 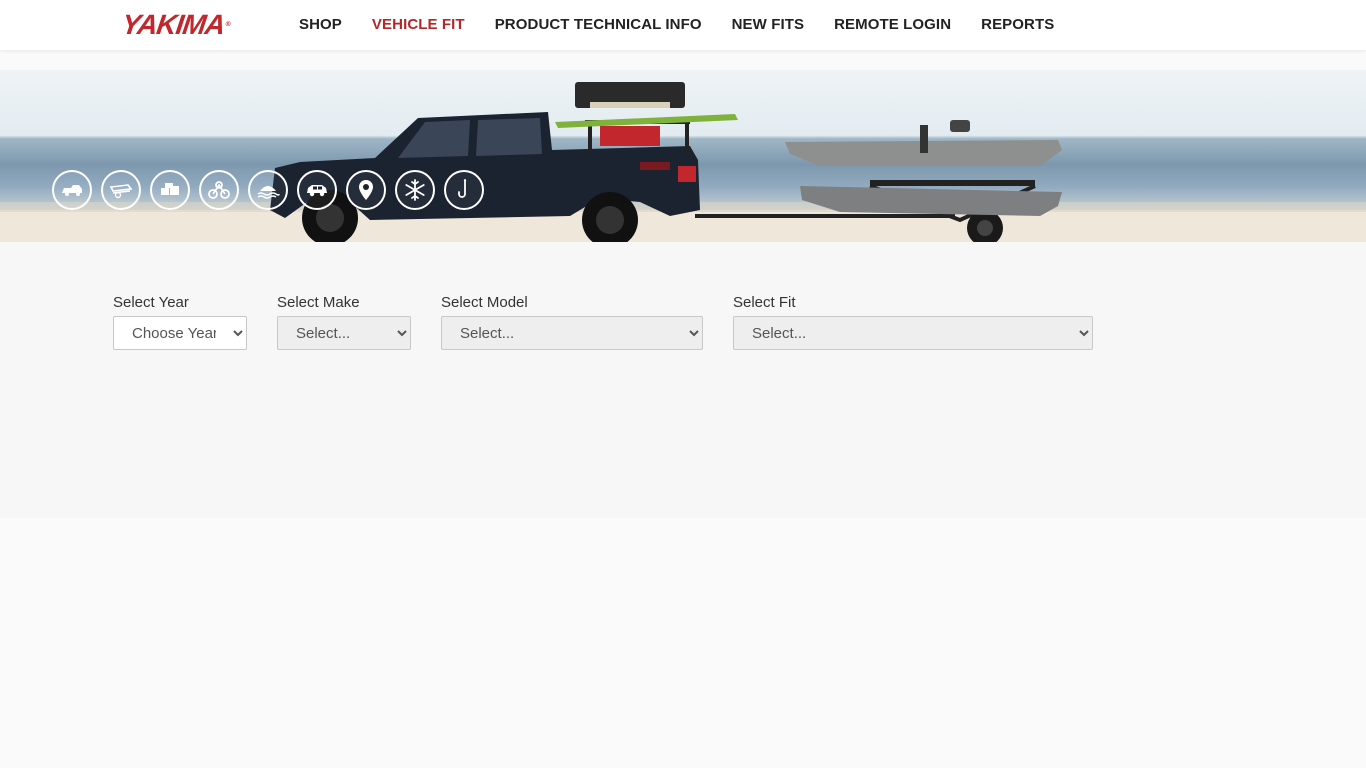 I want to click on nav-product-technical-info: PRODUCT TECHNICAL INFO, so click(x=598, y=25).